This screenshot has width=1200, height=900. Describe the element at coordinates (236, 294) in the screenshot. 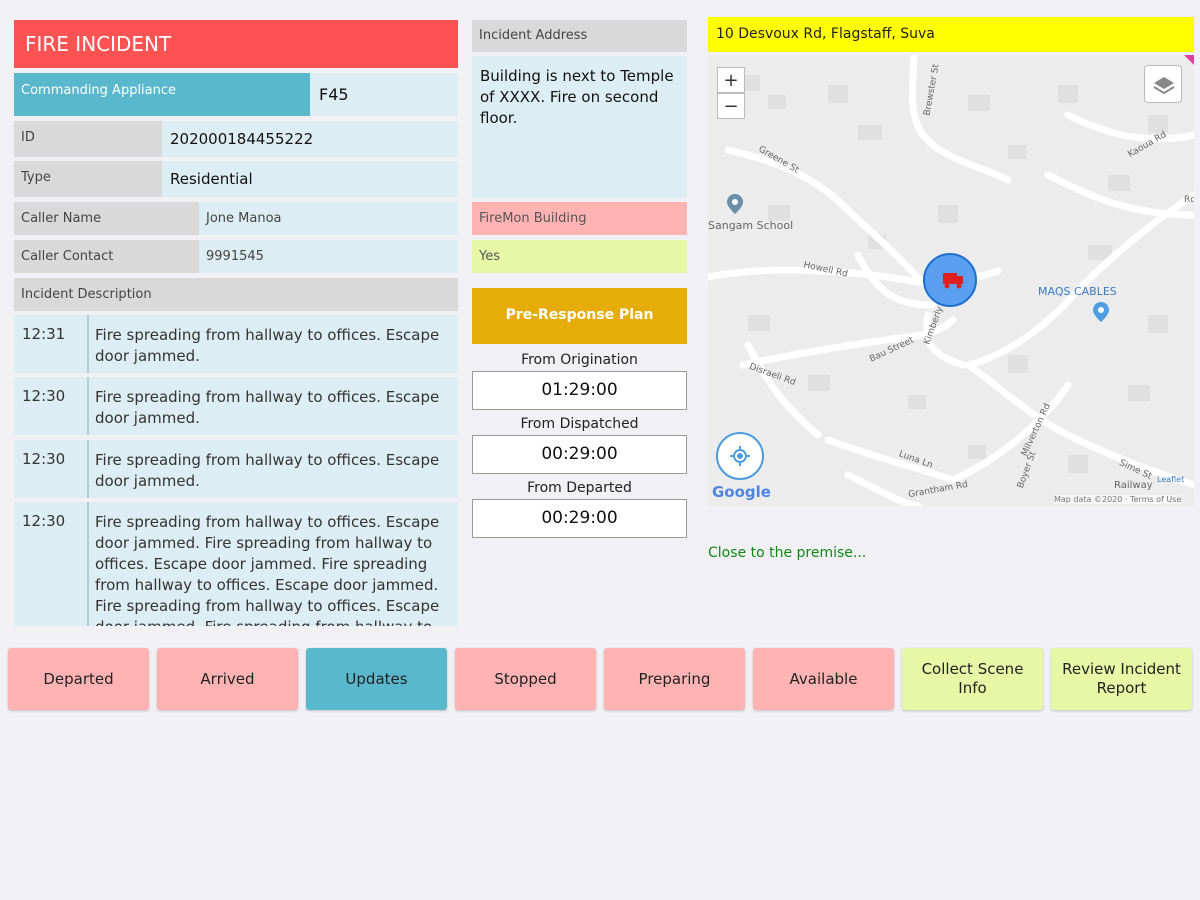

I see `incident-description-header: Incident Description` at that location.